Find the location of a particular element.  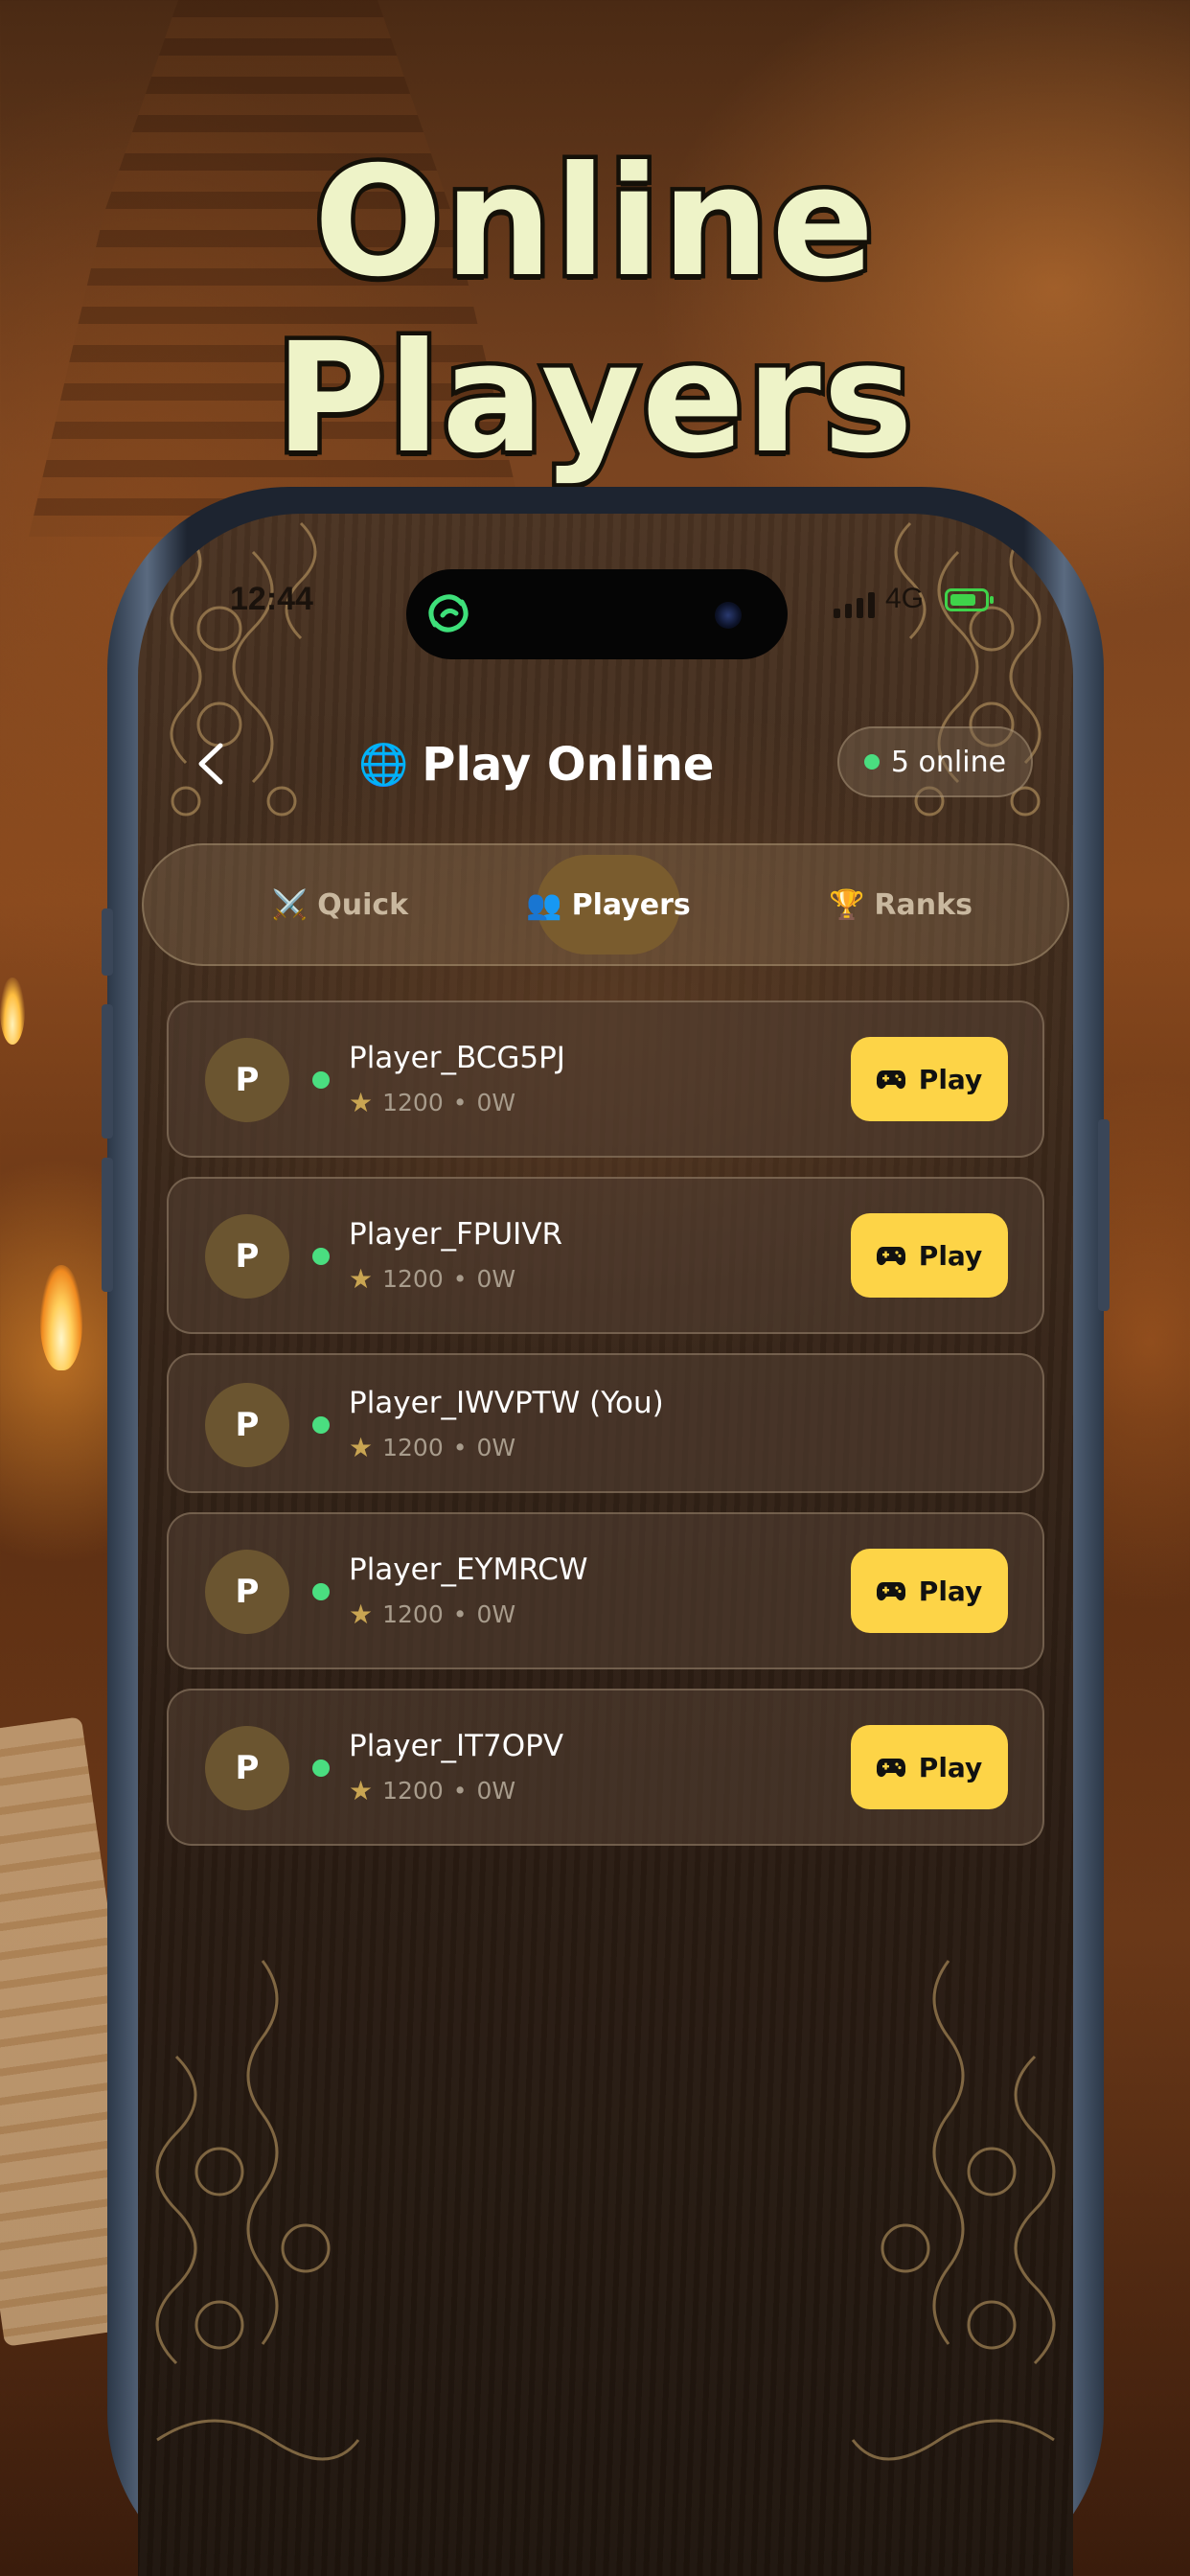

phone-volume-down is located at coordinates (107, 1225).